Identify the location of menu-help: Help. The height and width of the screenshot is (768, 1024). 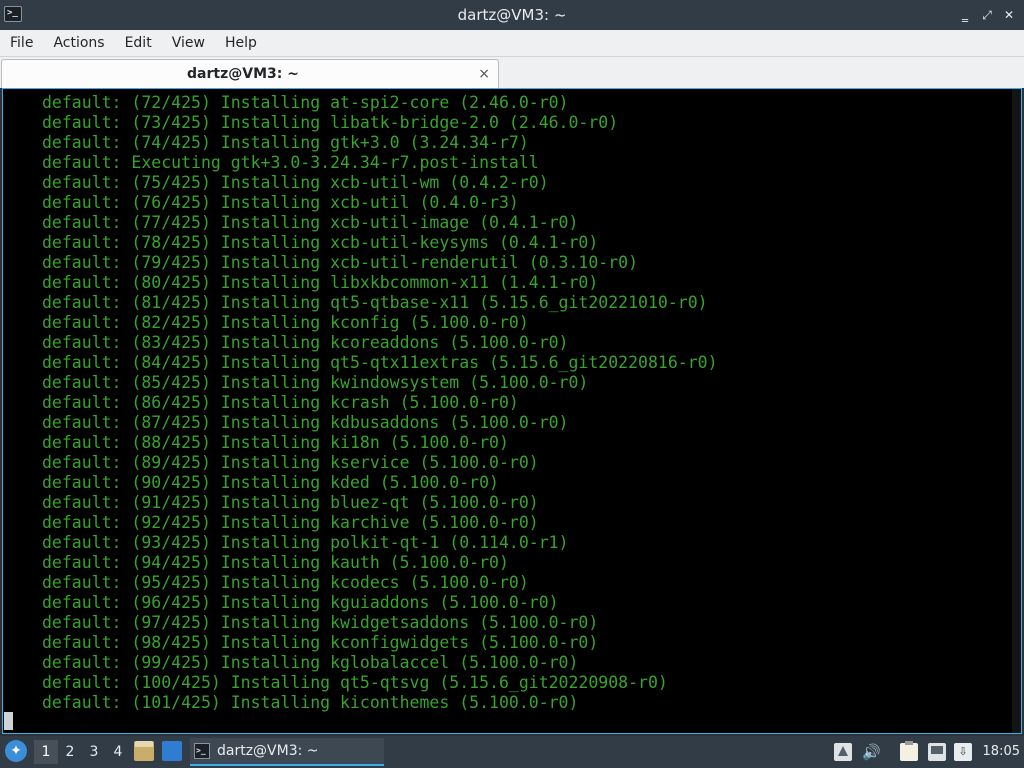
(241, 43).